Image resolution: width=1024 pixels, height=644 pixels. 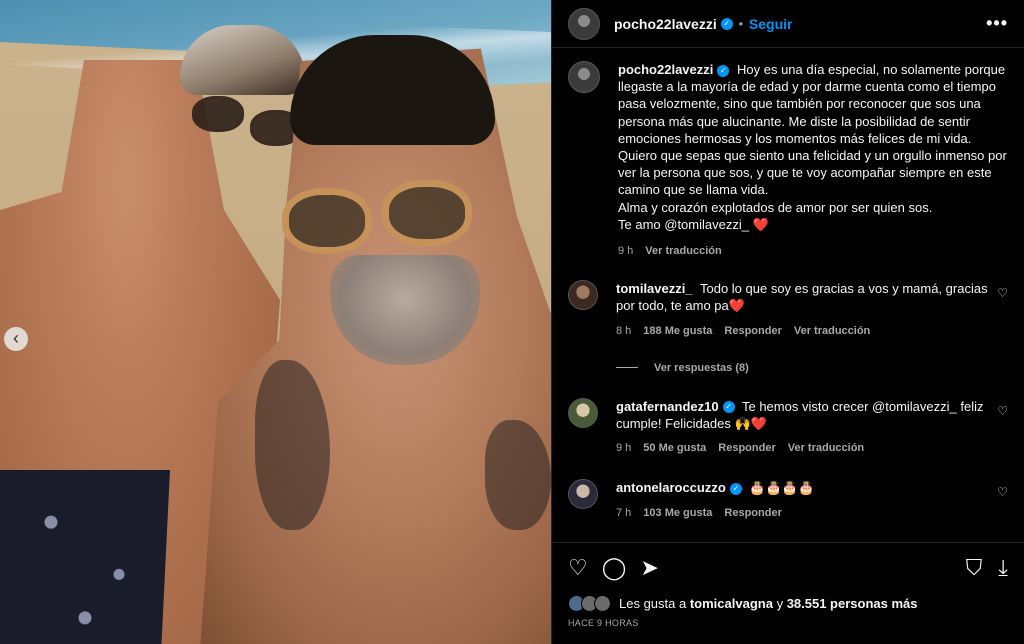 What do you see at coordinates (578, 568) in the screenshot?
I see `like-heart-icon: ♡` at bounding box center [578, 568].